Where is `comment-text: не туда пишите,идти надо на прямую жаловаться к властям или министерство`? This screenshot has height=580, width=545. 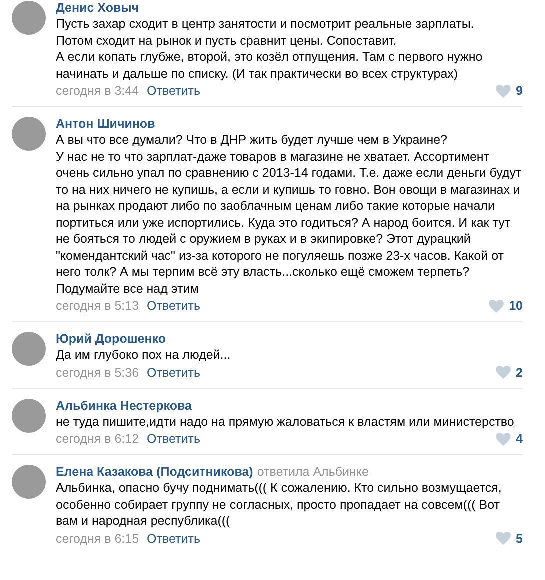
comment-text: не туда пишите,идти надо на прямую жаловаться к властям или министерство is located at coordinates (286, 422).